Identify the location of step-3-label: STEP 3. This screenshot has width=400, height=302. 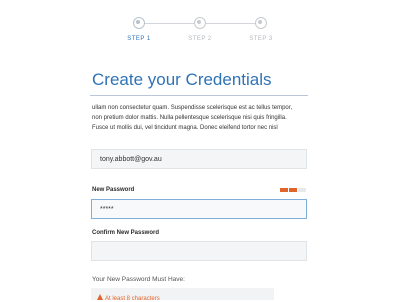
(261, 39).